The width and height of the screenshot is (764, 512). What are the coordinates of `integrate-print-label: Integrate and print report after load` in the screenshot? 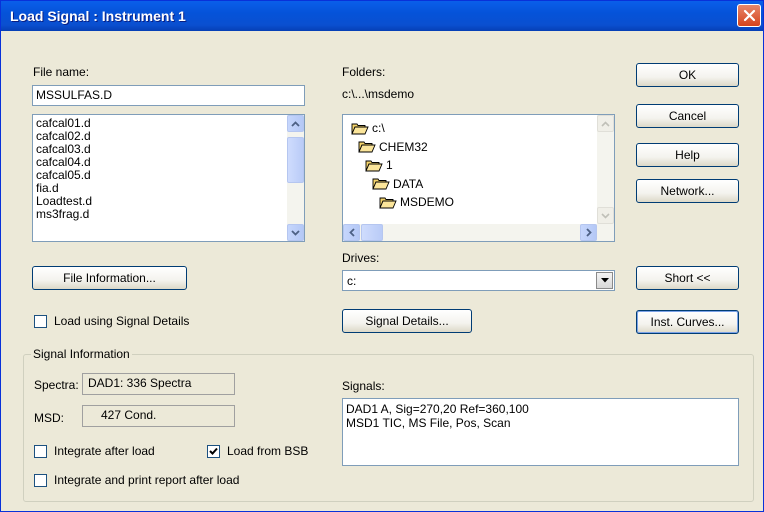 It's located at (147, 480).